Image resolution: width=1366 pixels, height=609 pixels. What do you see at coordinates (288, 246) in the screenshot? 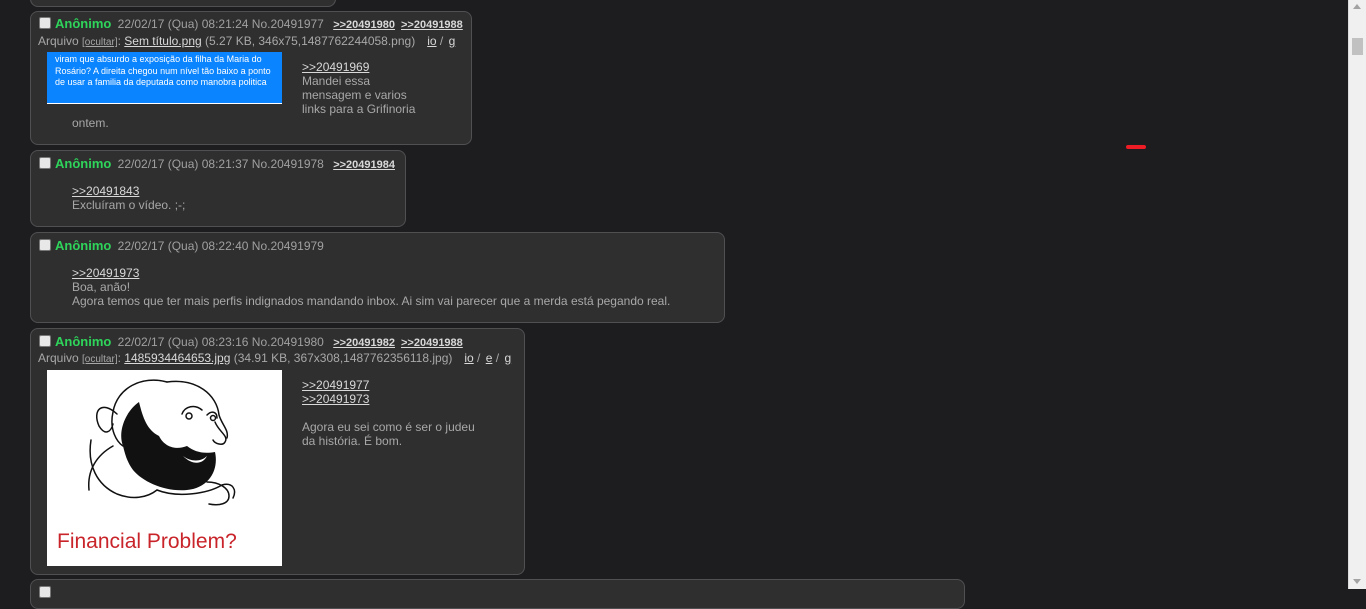
I see `post-number: No.20491979` at bounding box center [288, 246].